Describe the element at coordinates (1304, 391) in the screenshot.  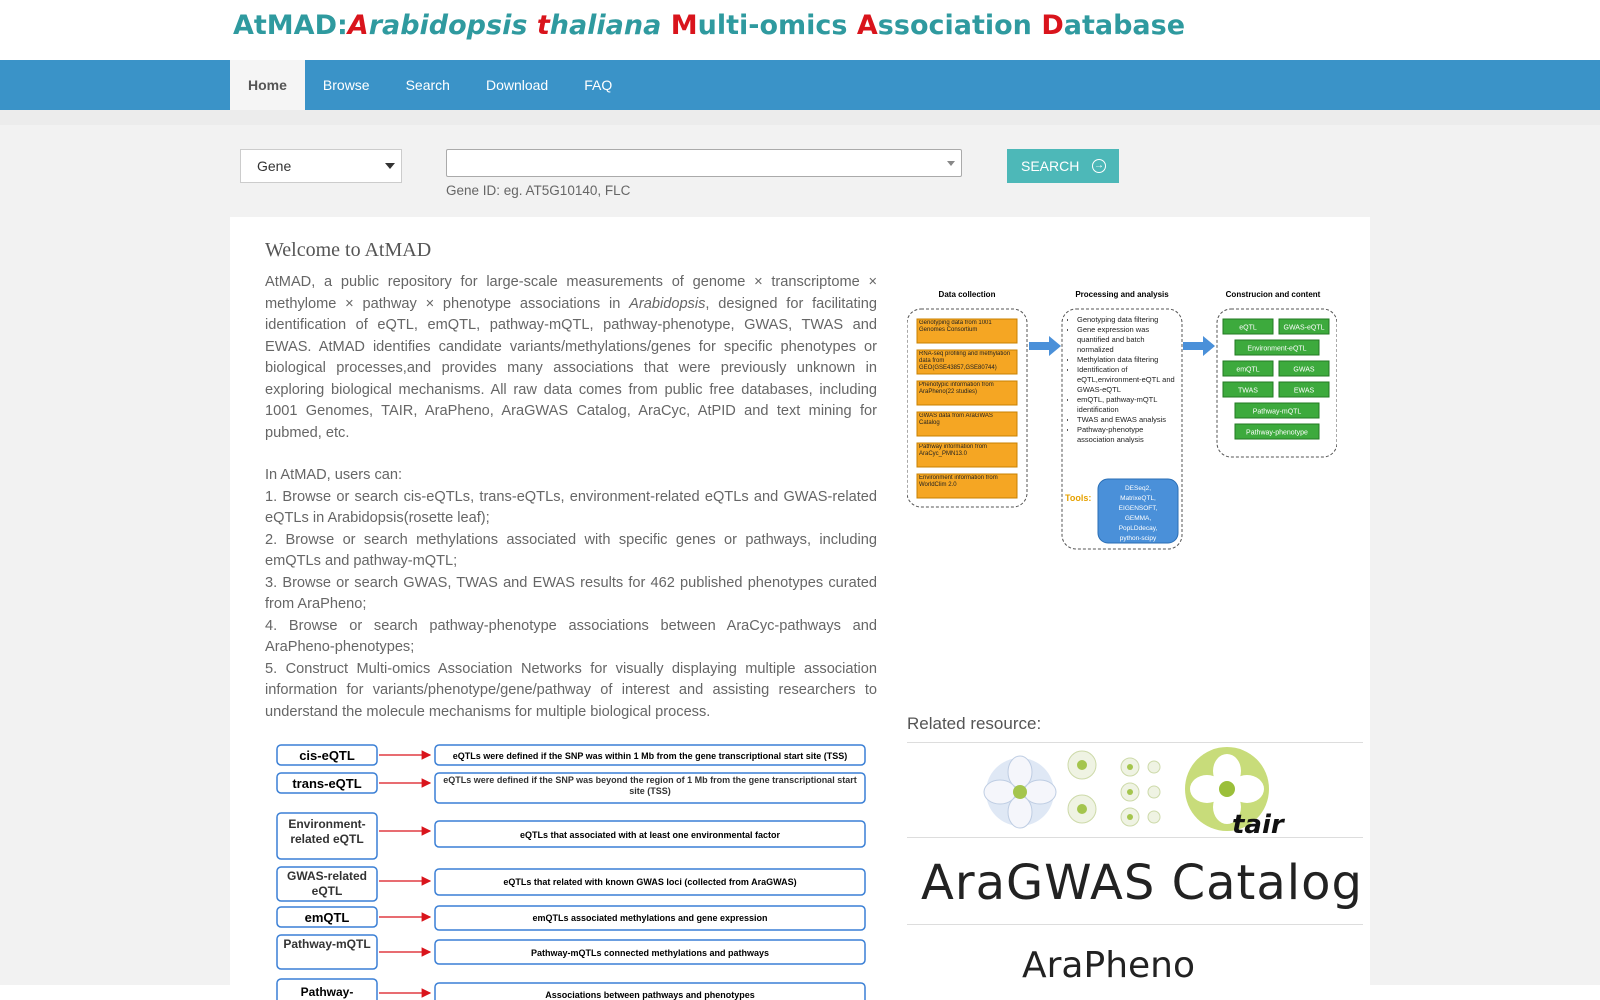
I see `workflow-content-label: EWAS` at that location.